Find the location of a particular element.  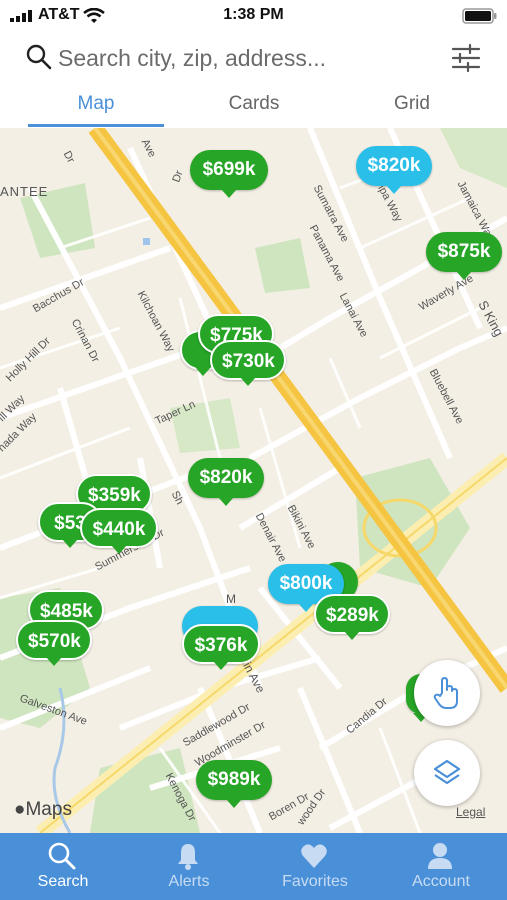

hand-pointer-icon is located at coordinates (445, 693).